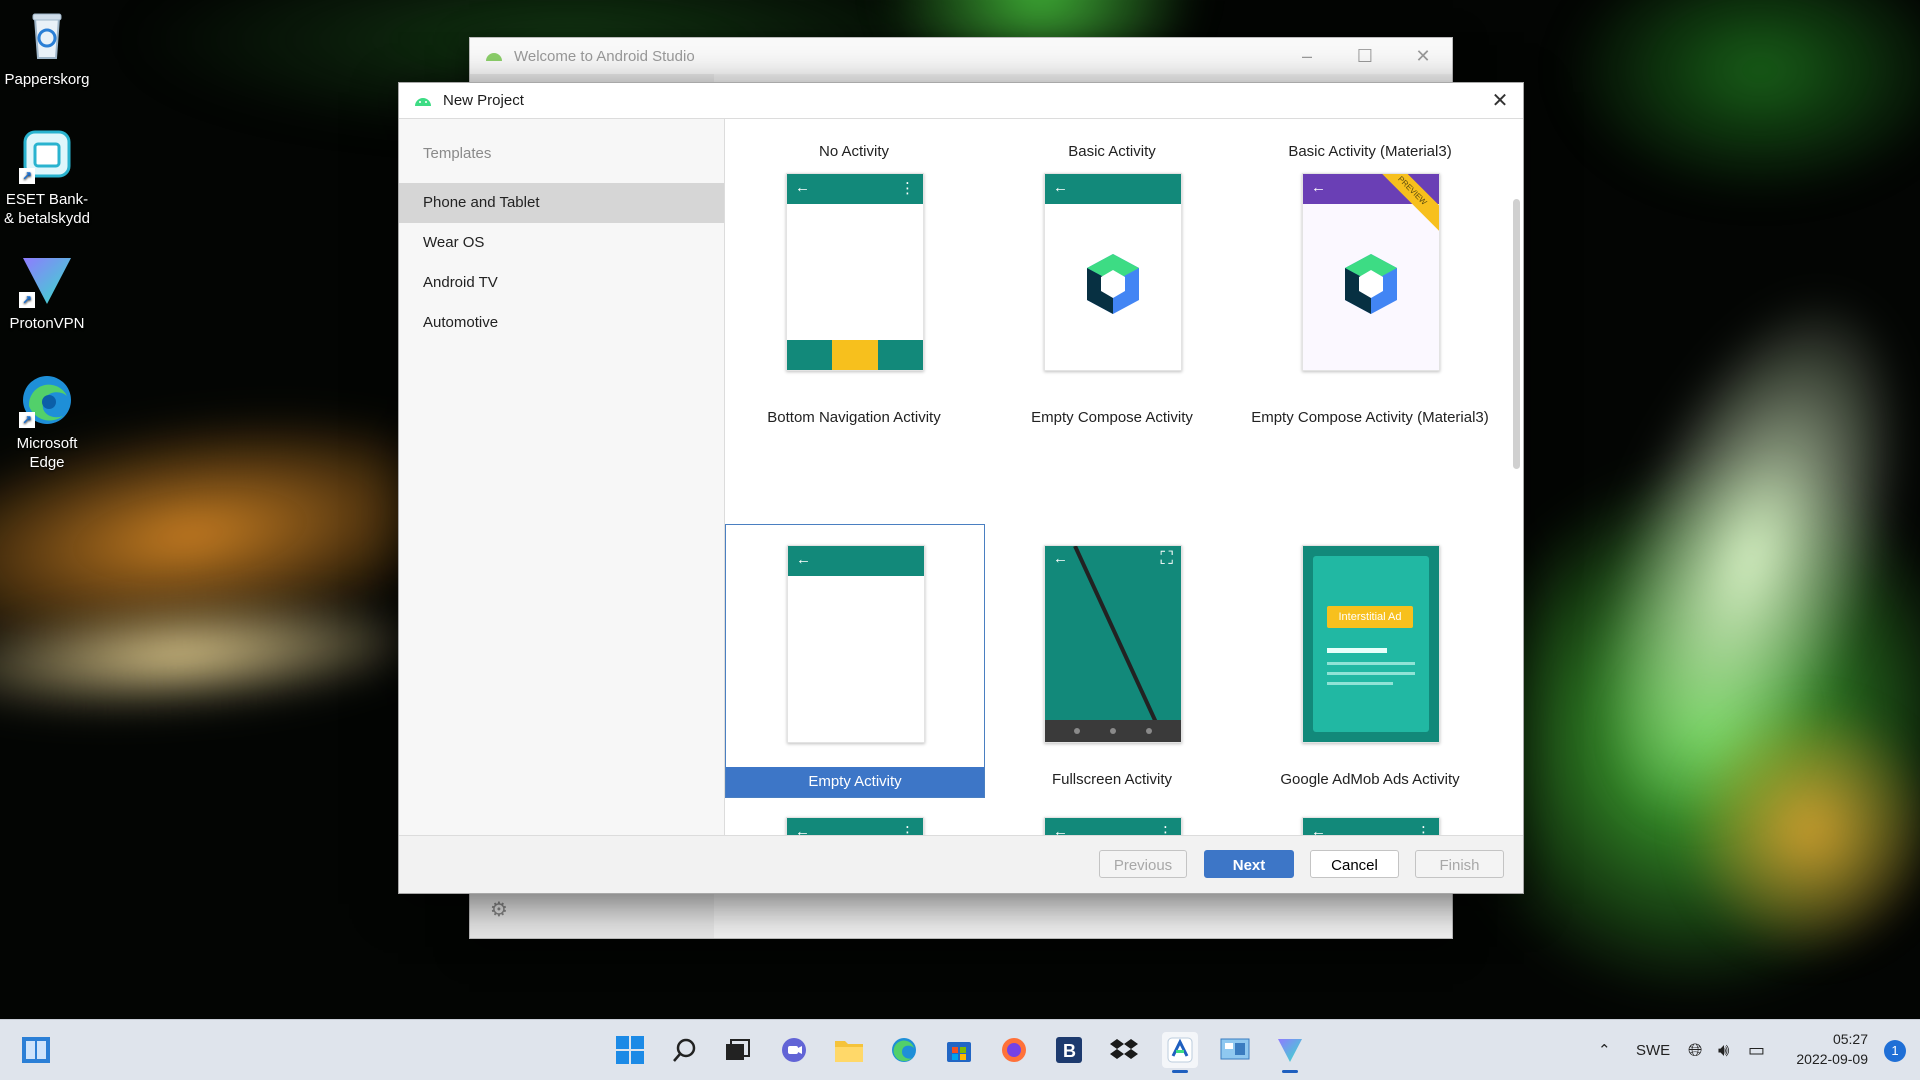 This screenshot has width=1920, height=1080. What do you see at coordinates (1014, 1050) in the screenshot?
I see `firefox-icon` at bounding box center [1014, 1050].